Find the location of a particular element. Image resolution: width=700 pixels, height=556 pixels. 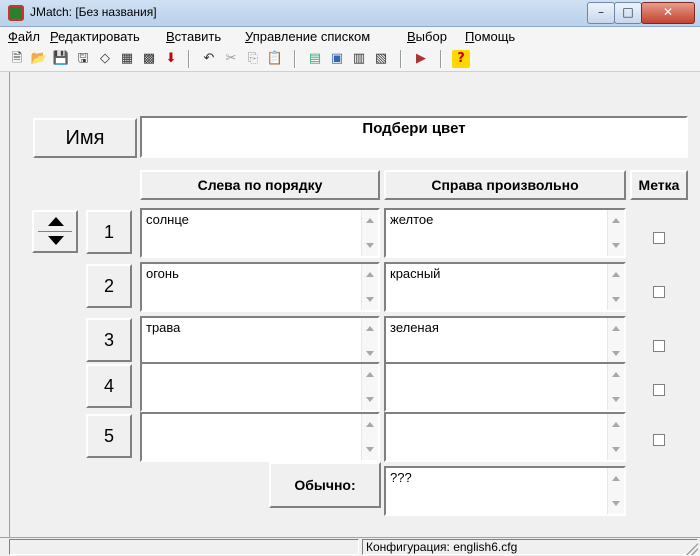

right-item-text: красный is located at coordinates (415, 273).